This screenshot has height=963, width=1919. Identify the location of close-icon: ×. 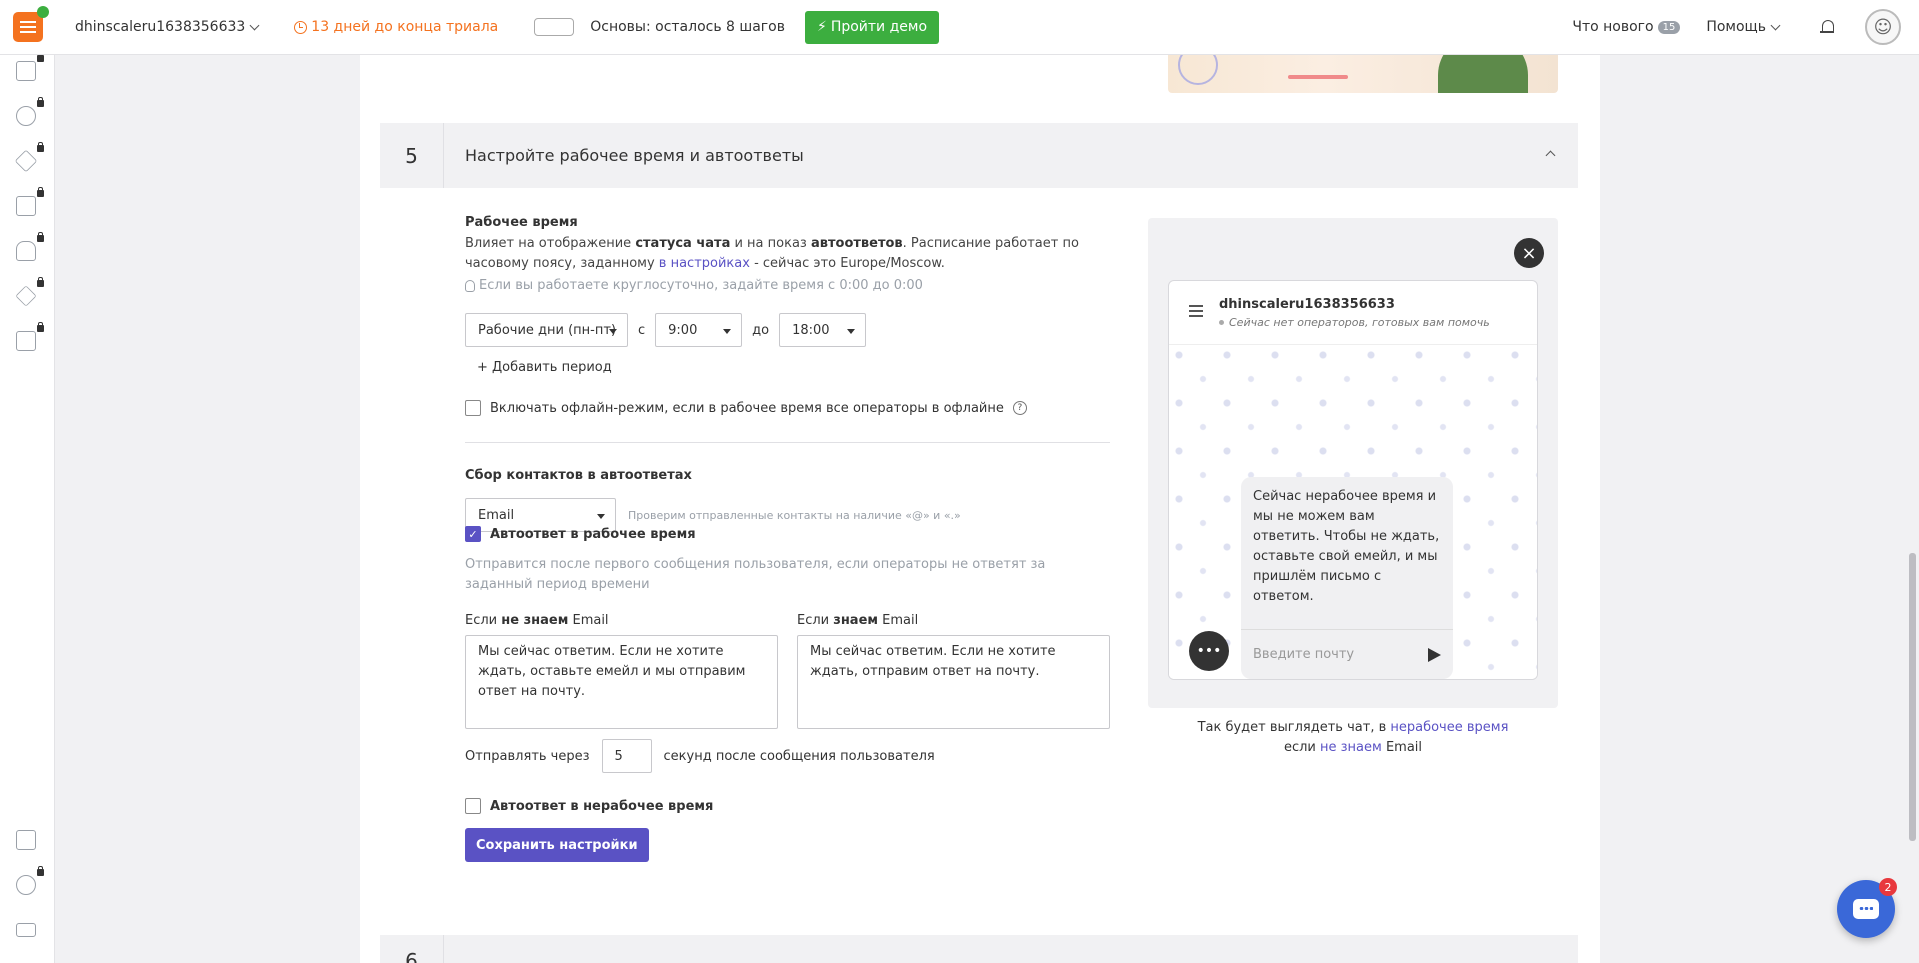
(1529, 253).